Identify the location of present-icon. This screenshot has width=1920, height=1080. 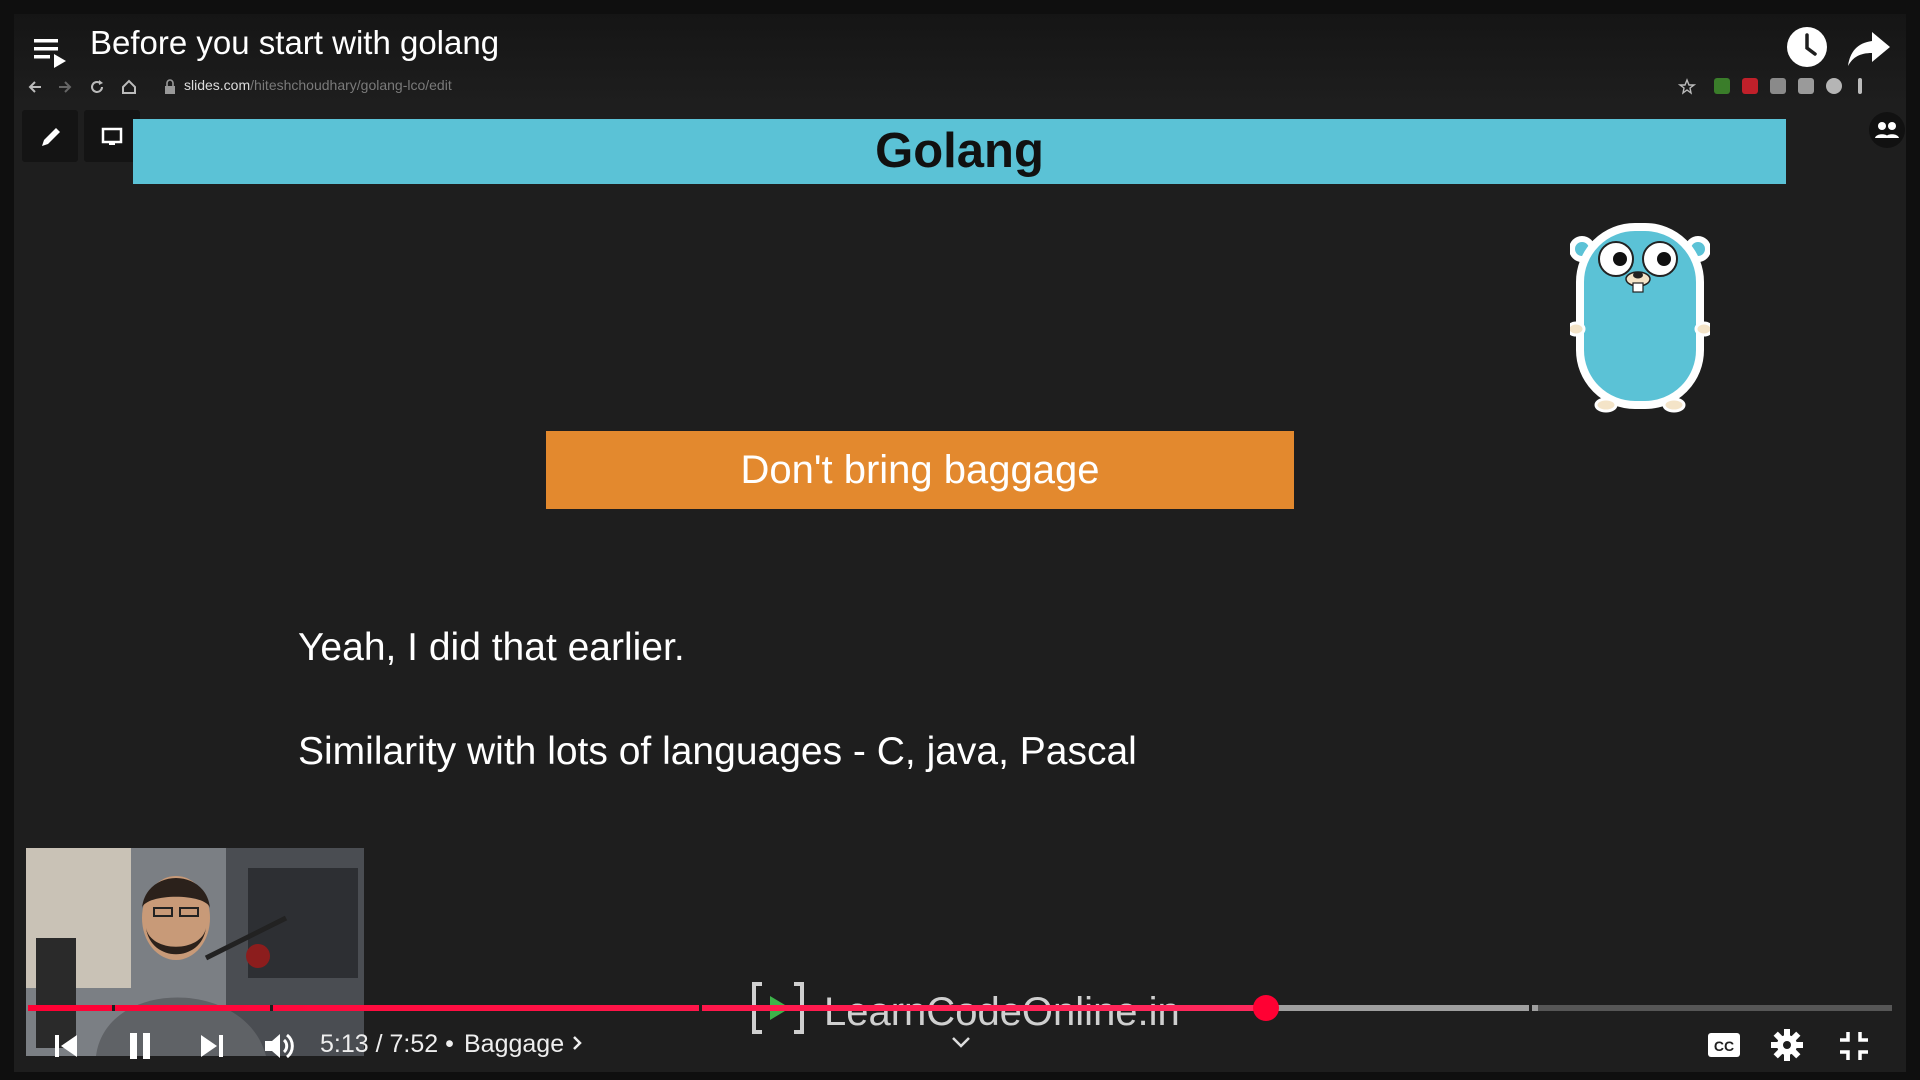
(112, 136).